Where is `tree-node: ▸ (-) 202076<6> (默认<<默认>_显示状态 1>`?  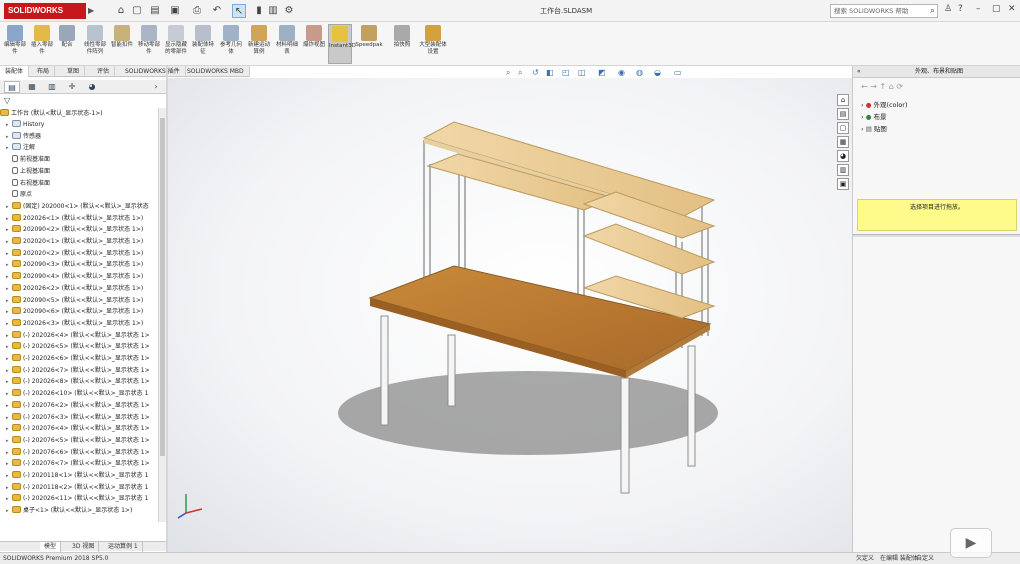 tree-node: ▸ (-) 202076<6> (默认<<默认>_显示状态 1> is located at coordinates (79, 452).